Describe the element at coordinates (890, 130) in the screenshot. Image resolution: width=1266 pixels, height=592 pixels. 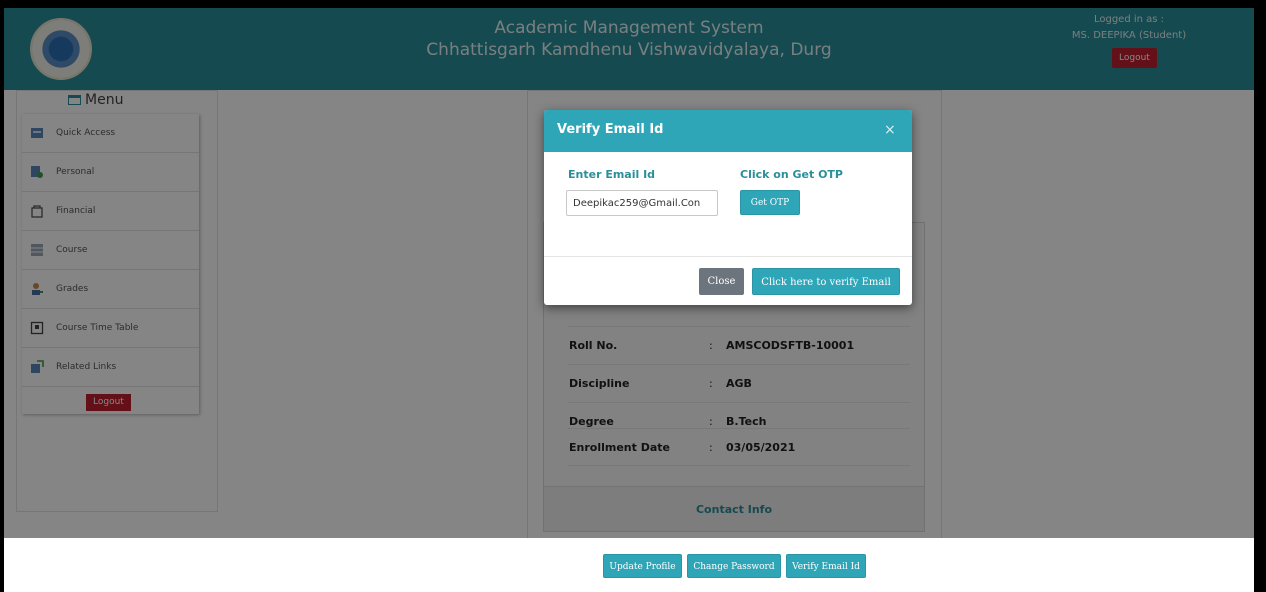
I see `close-icon: ×` at that location.